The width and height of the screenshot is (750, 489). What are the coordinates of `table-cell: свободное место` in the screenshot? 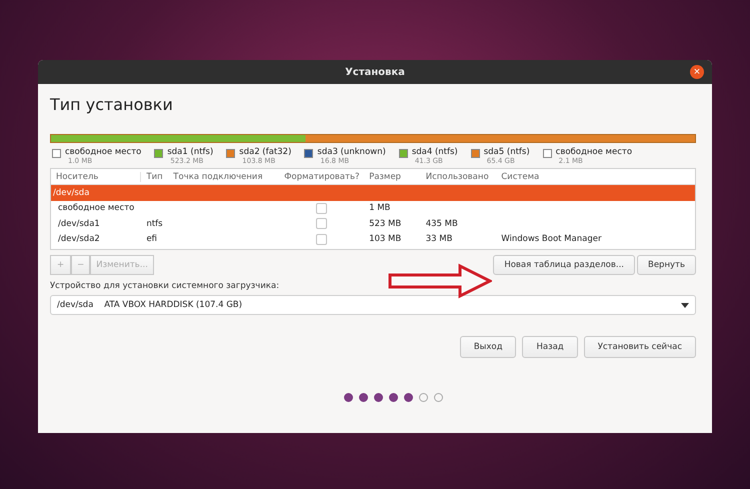 It's located at (96, 208).